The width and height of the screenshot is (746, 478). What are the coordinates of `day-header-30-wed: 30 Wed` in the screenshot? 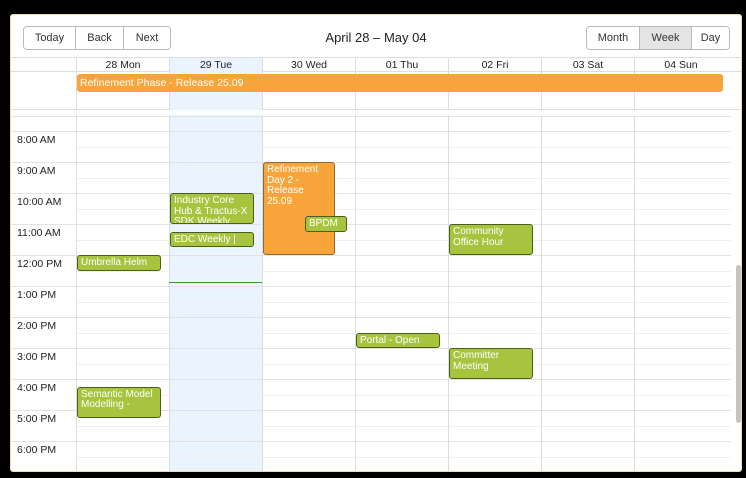 It's located at (308, 65).